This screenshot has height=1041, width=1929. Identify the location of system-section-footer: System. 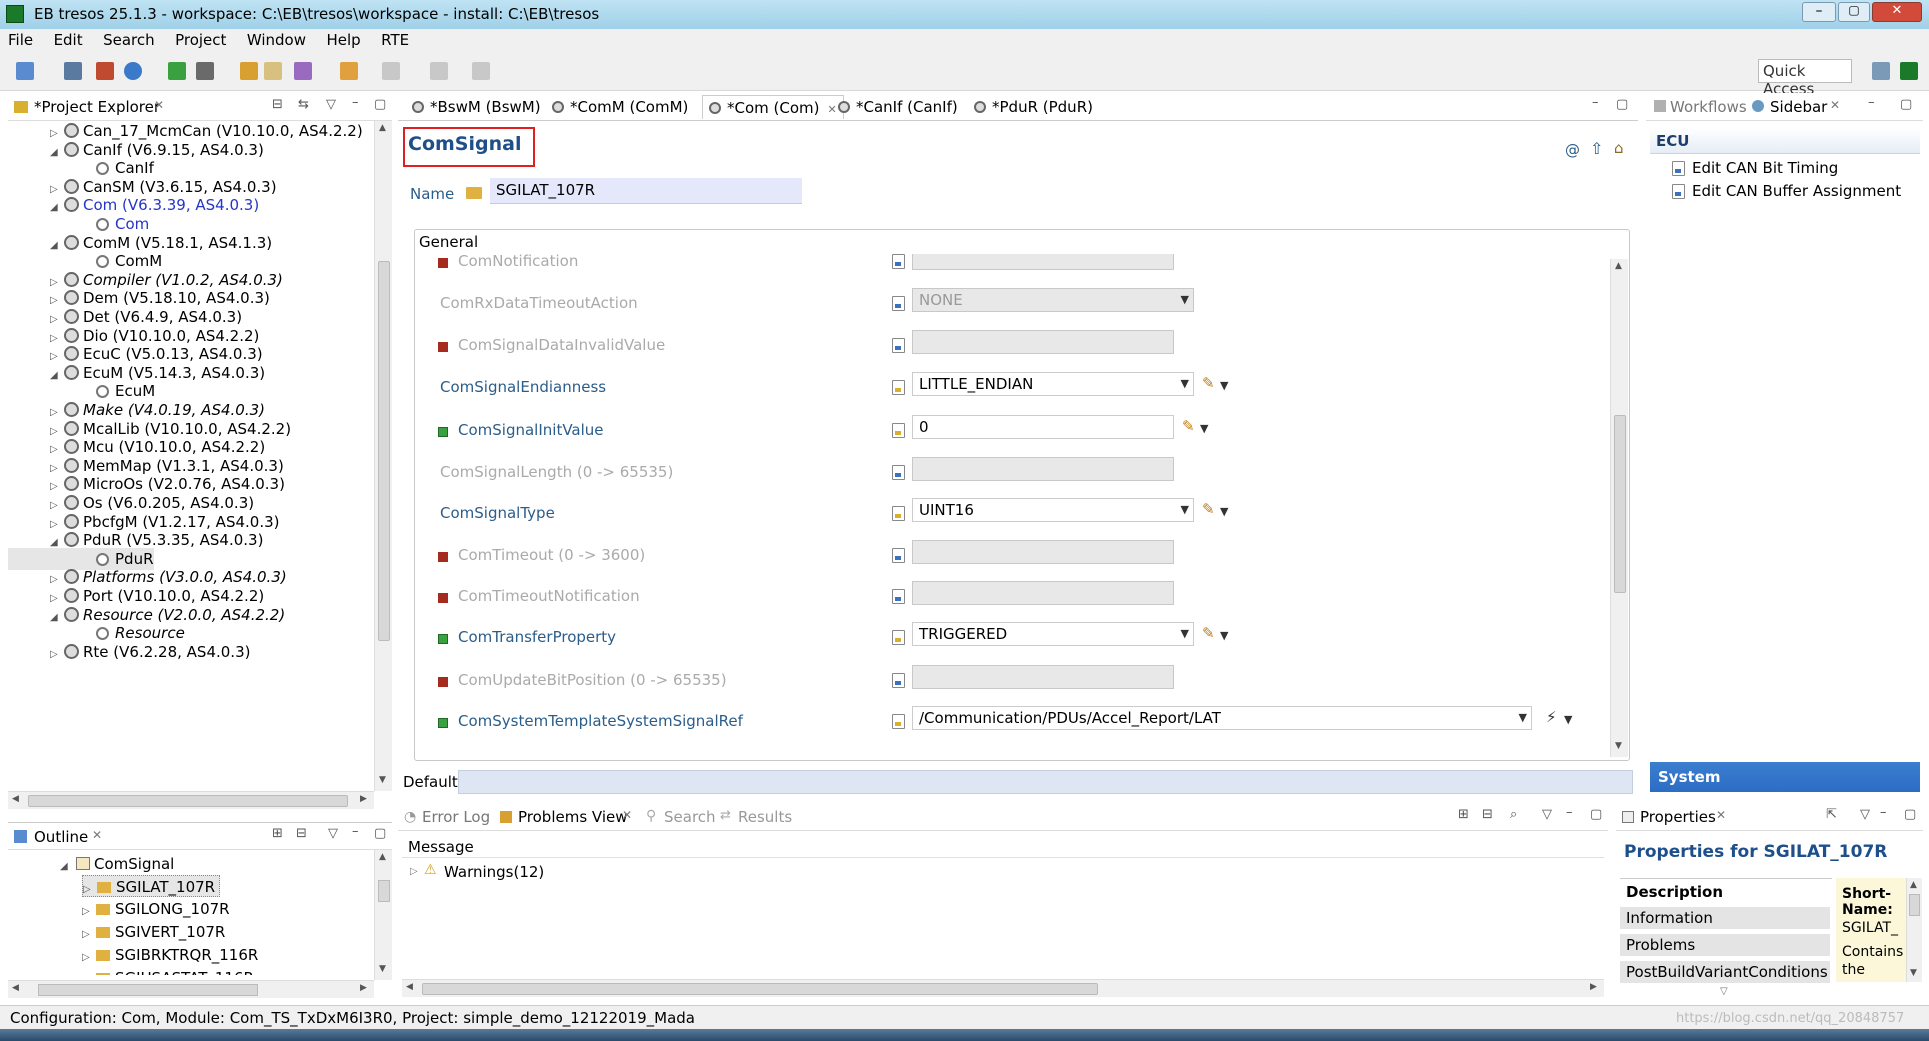
(1785, 777).